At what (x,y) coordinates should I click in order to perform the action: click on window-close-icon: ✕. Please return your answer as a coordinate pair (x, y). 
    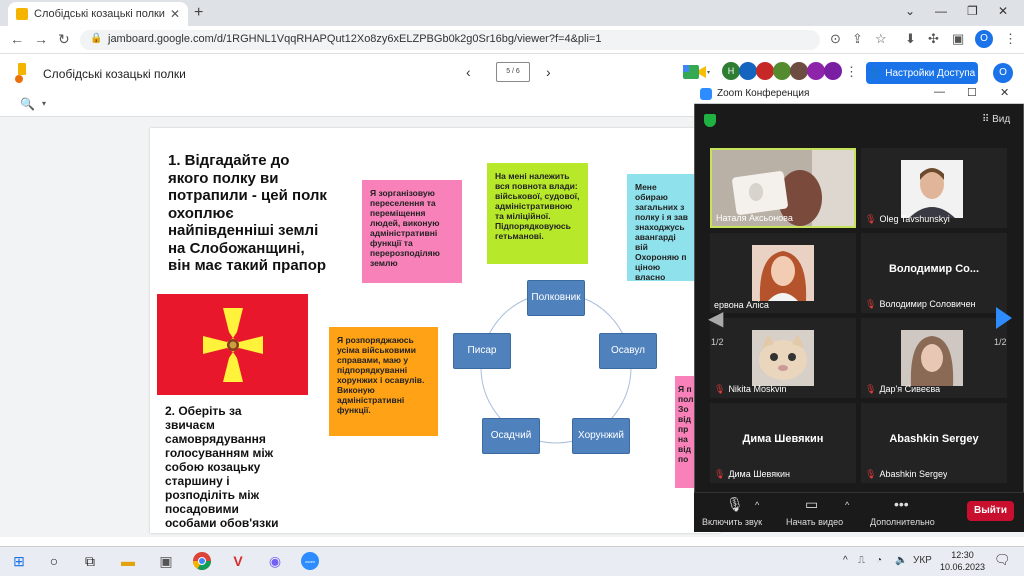
    Looking at the image, I should click on (1003, 11).